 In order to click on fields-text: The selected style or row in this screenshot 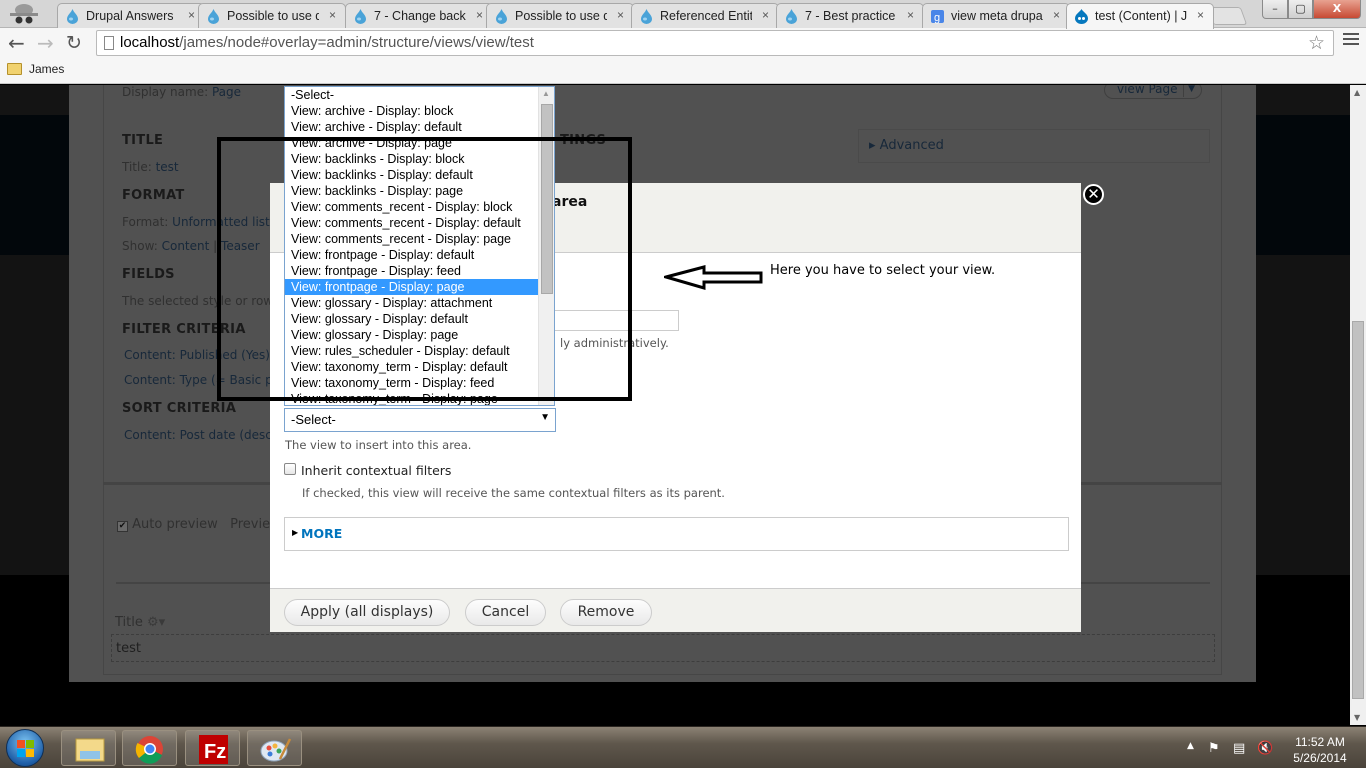, I will do `click(198, 301)`.